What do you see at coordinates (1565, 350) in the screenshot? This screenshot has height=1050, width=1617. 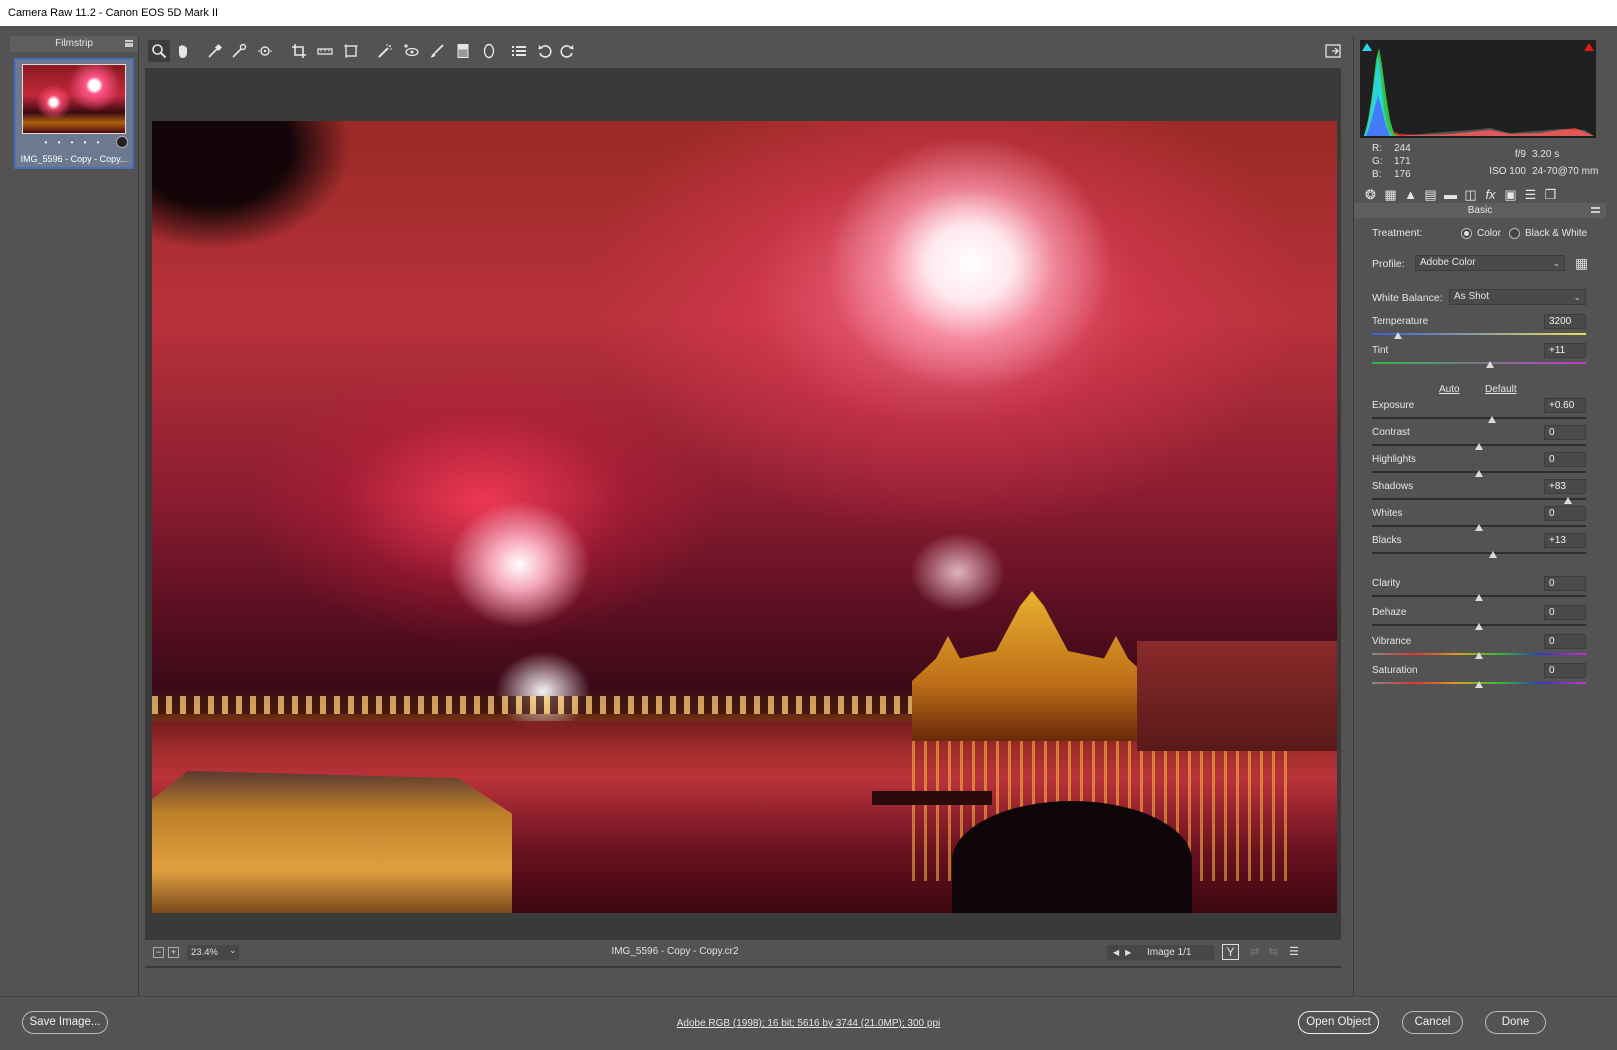 I see `slider-value-field: +11` at bounding box center [1565, 350].